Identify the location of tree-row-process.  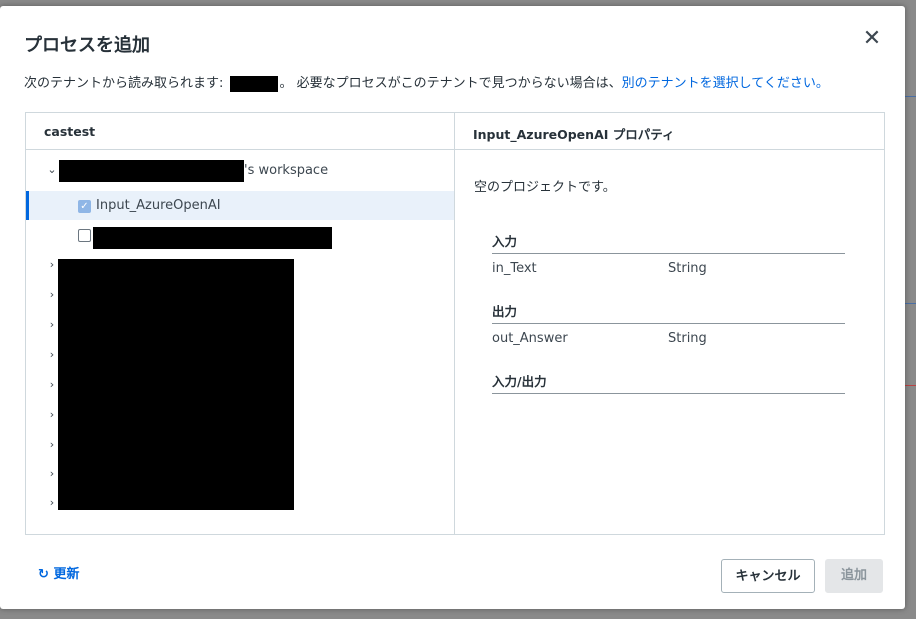
(240, 234).